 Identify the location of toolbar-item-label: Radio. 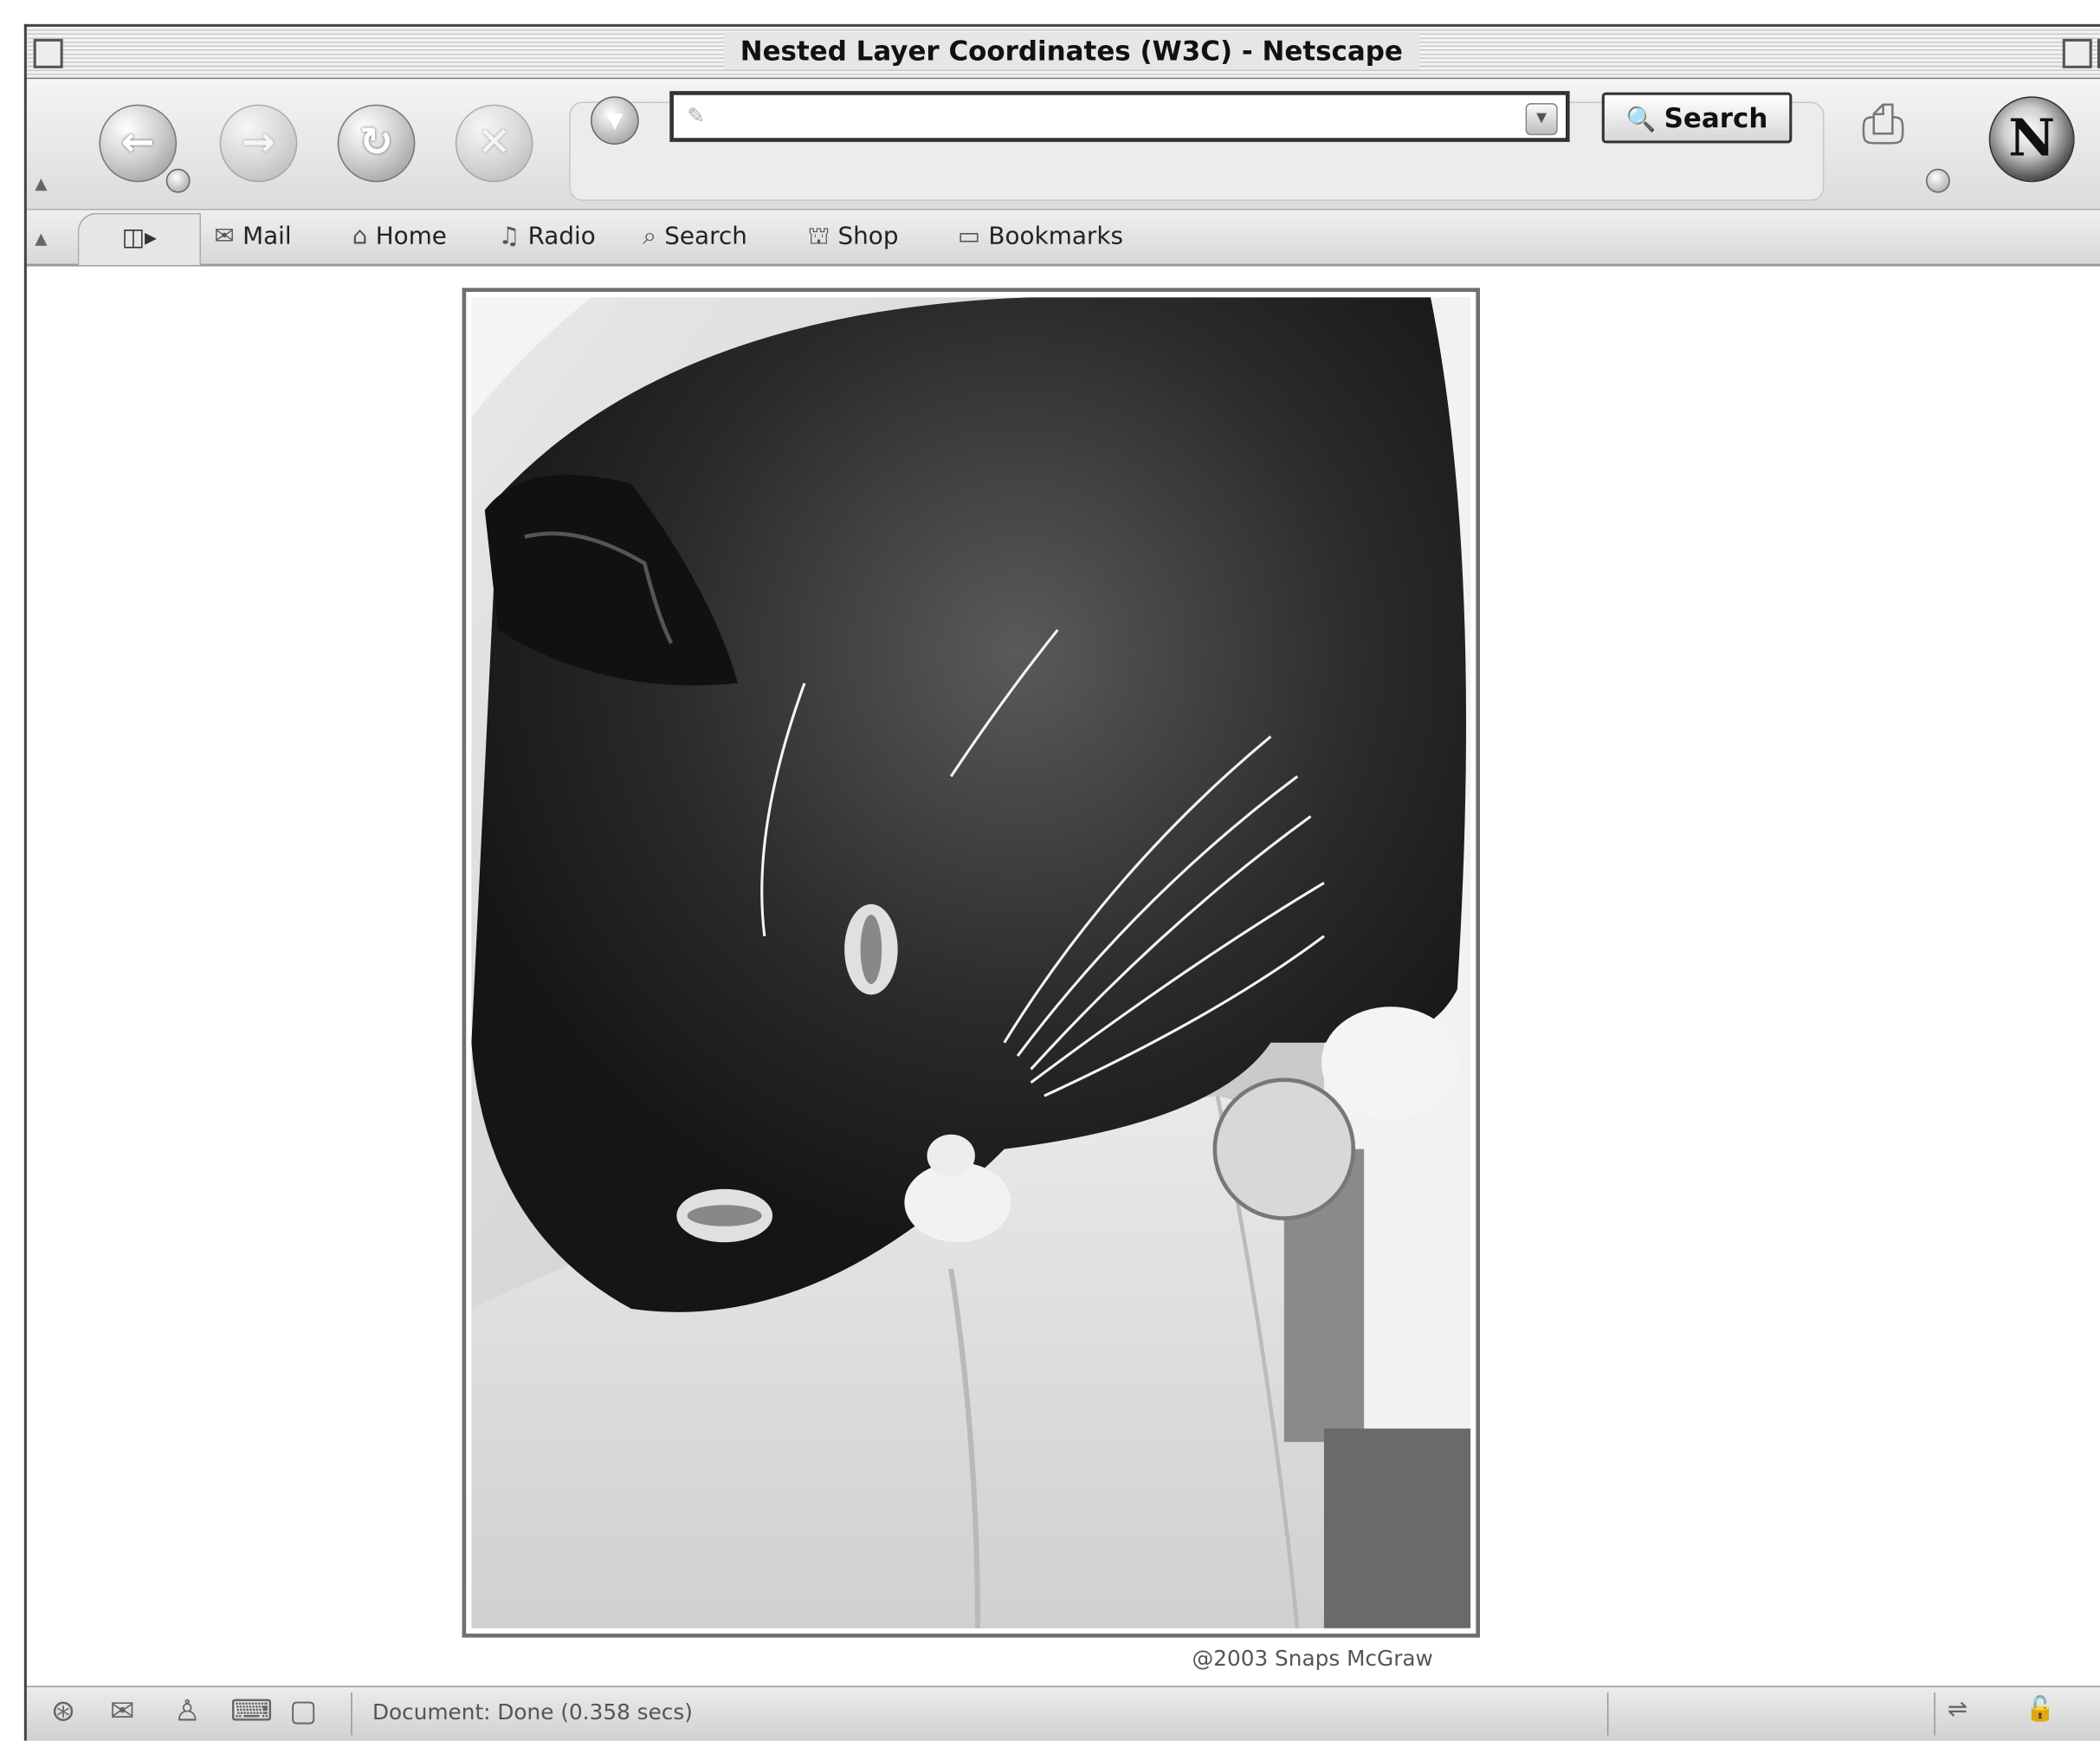
(561, 237).